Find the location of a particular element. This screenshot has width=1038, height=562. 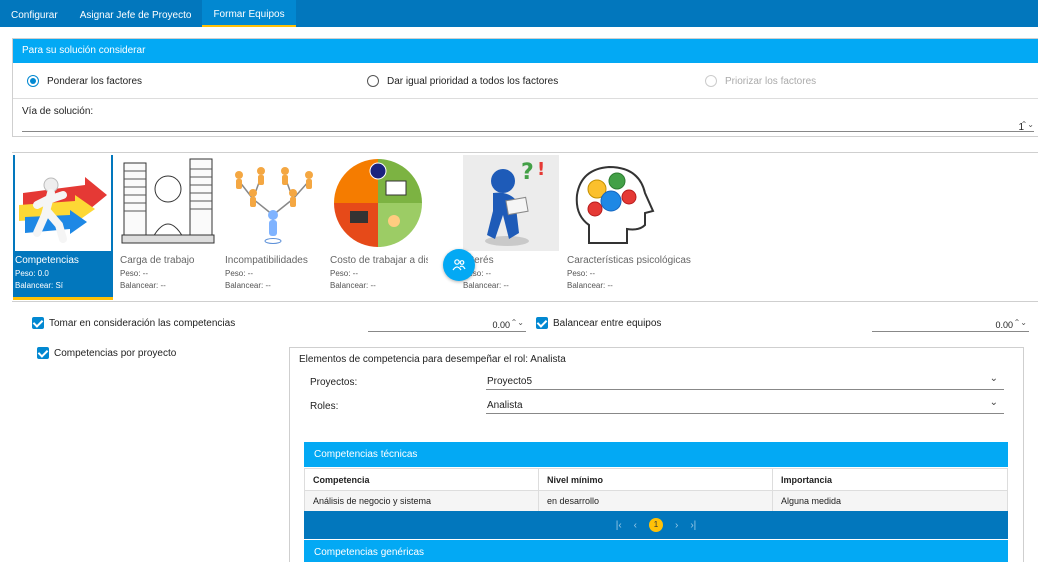

radio-ponderar: Ponderar los factores is located at coordinates (84, 81).